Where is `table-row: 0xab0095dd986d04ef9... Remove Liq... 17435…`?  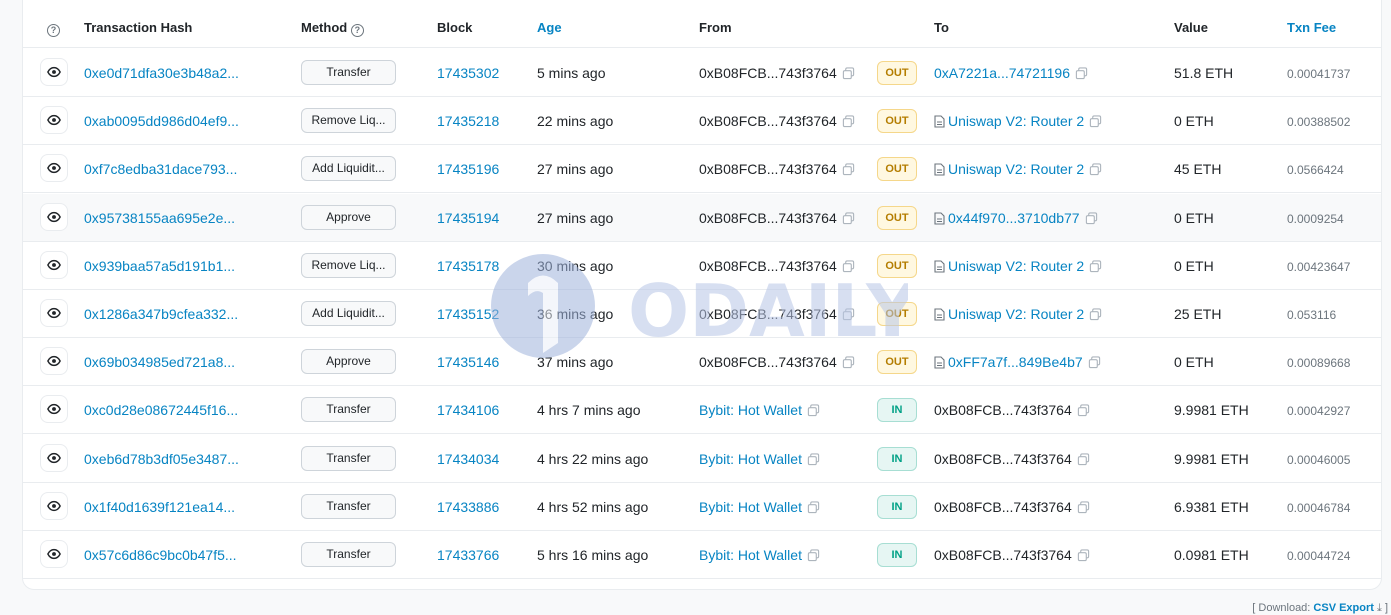
table-row: 0xab0095dd986d04ef9... Remove Liq... 17435… is located at coordinates (702, 121).